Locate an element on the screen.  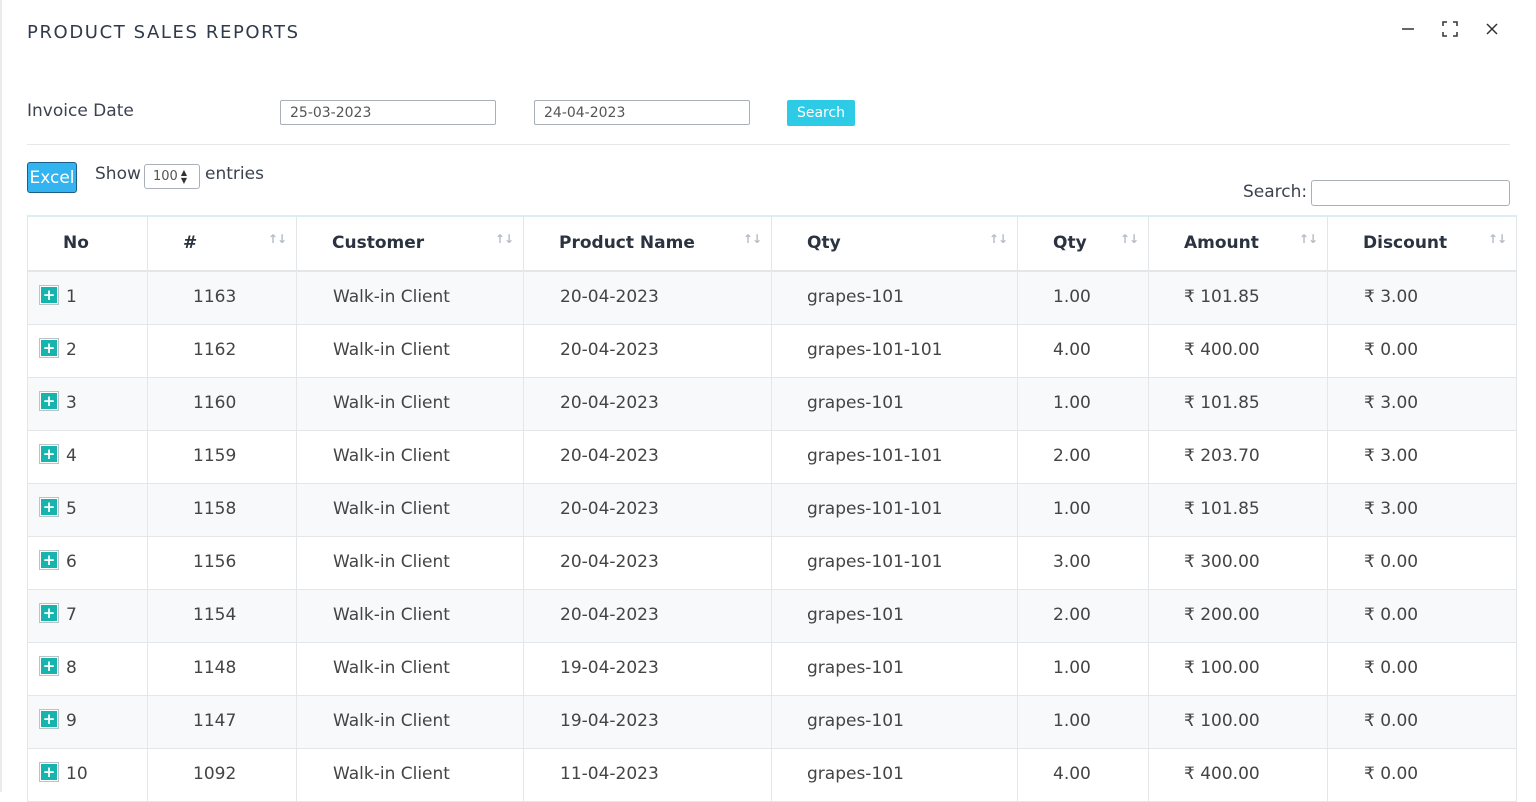
entries-select: 100 ▲ ▼ is located at coordinates (172, 176).